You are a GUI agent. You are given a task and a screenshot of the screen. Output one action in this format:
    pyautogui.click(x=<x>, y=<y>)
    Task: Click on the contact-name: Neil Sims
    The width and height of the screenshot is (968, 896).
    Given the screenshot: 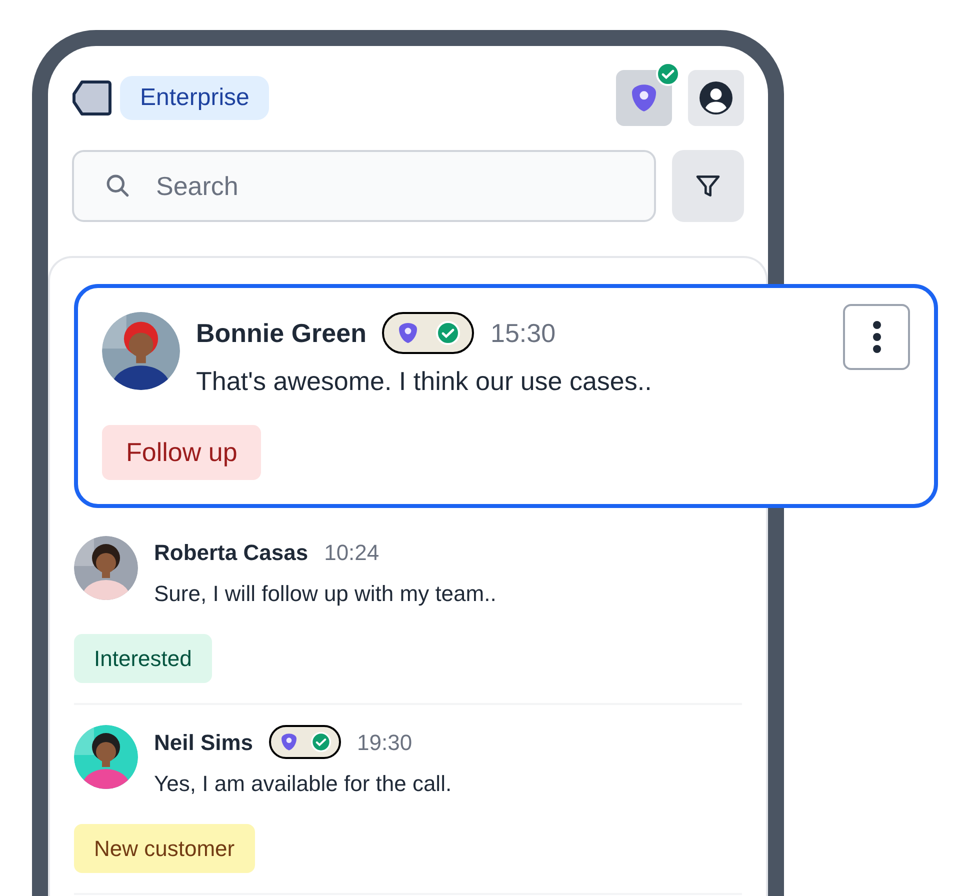 What is the action you would take?
    pyautogui.click(x=204, y=742)
    